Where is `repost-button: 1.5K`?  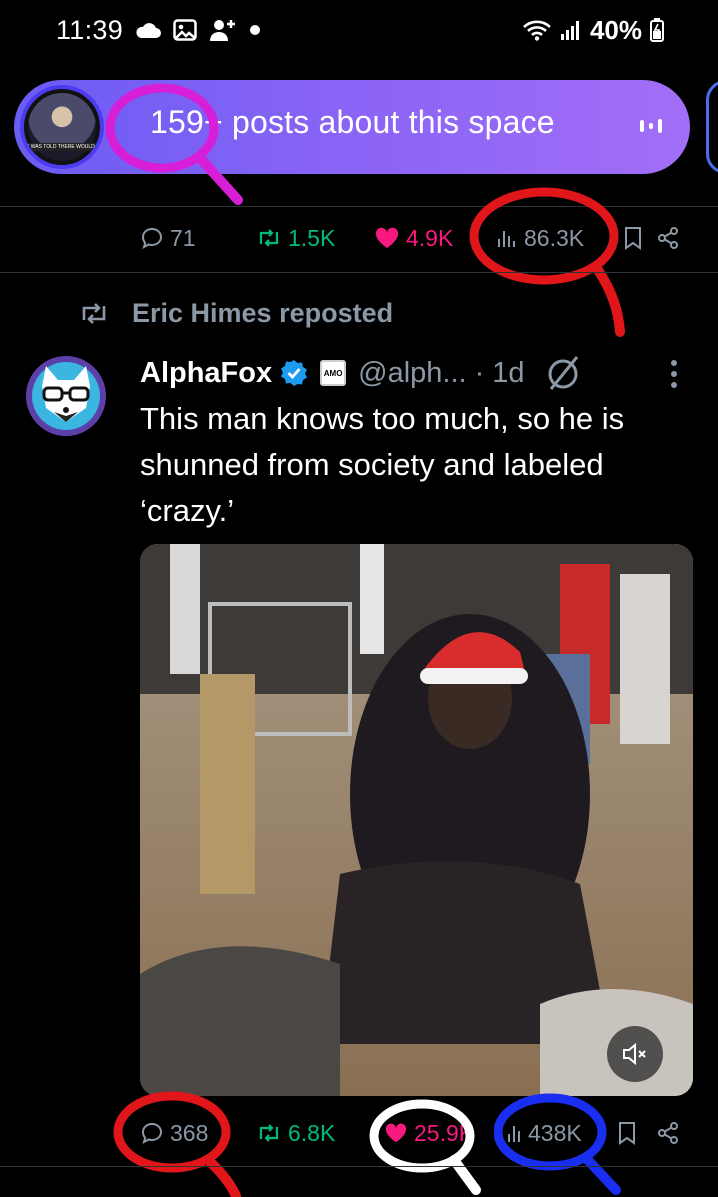 repost-button: 1.5K is located at coordinates (295, 238).